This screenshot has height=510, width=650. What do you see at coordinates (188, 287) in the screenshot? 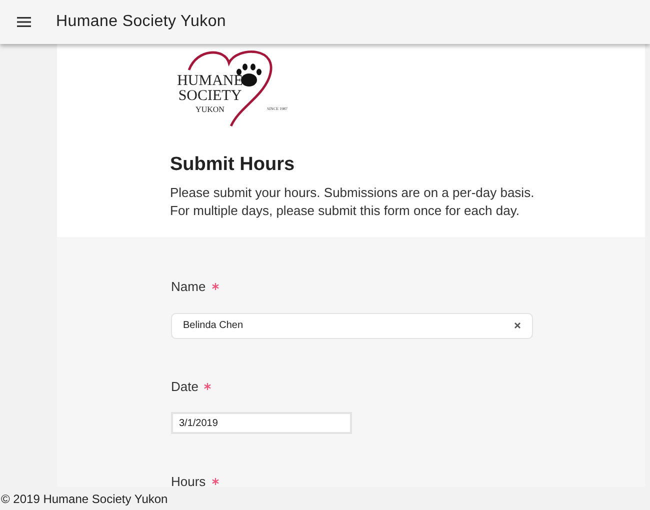
I see `field-label: Name` at bounding box center [188, 287].